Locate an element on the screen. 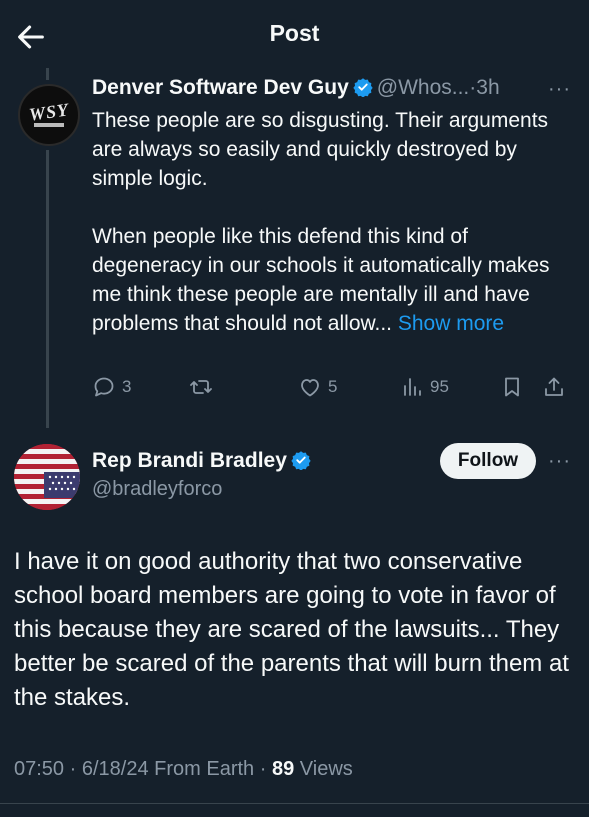 The width and height of the screenshot is (589, 817). post-views-count: 89 is located at coordinates (283, 769).